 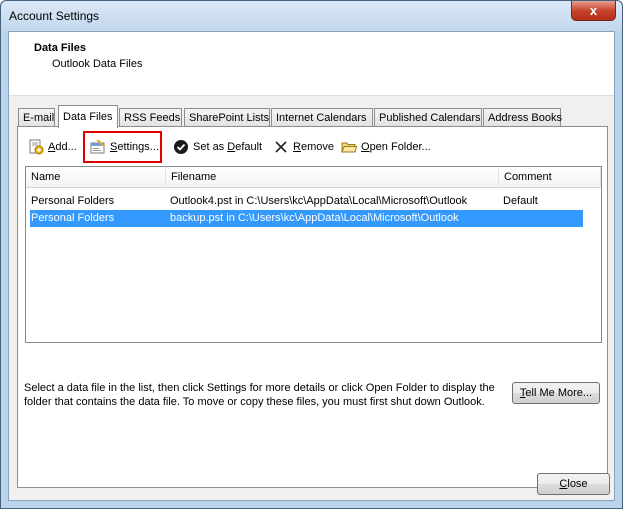 What do you see at coordinates (522, 117) in the screenshot?
I see `tab-address-books: Address Books` at bounding box center [522, 117].